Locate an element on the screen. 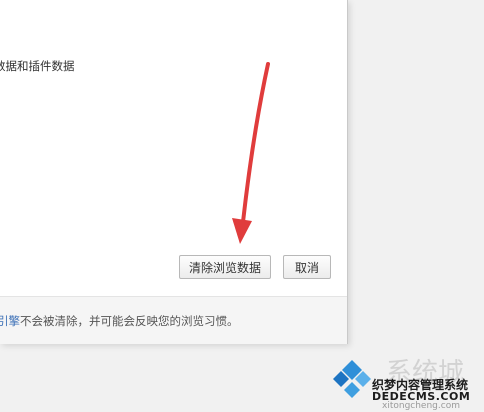 The width and height of the screenshot is (484, 412). footer-note: 引擎不会被清除，并可能会反映您的浏览习惯。 is located at coordinates (119, 321).